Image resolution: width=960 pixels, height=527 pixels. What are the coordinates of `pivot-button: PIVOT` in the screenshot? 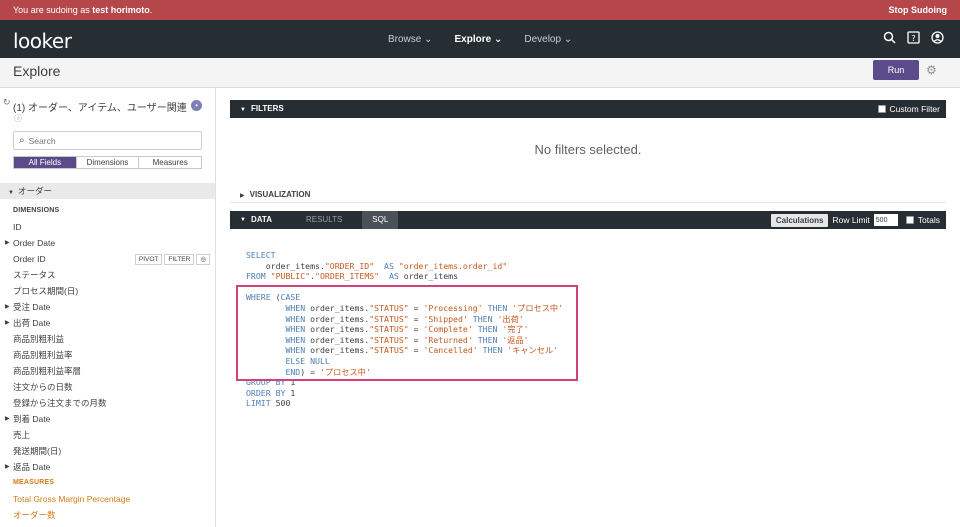 It's located at (148, 259).